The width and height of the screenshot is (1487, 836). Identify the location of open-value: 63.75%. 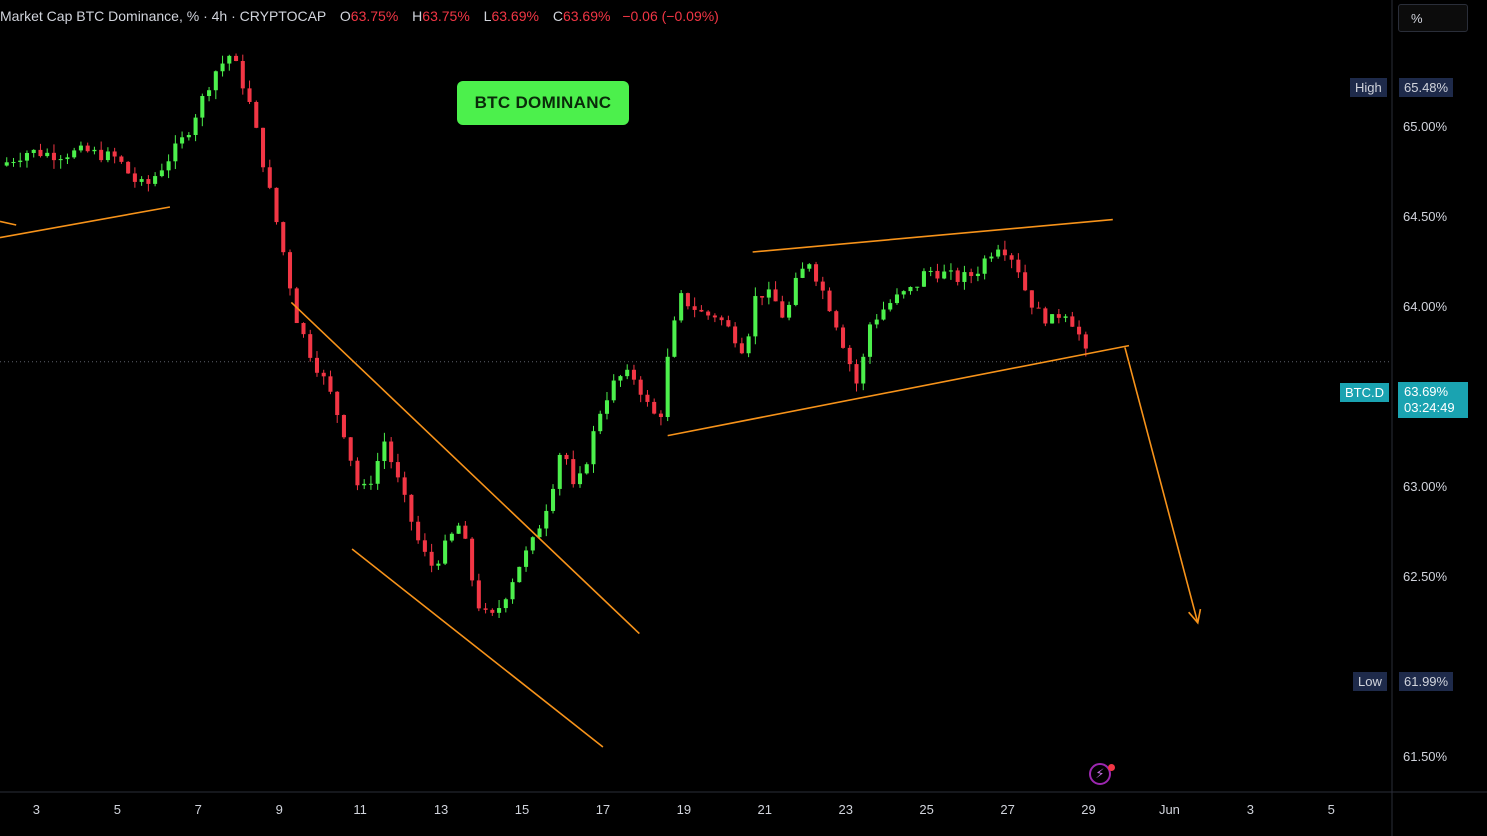
(374, 16).